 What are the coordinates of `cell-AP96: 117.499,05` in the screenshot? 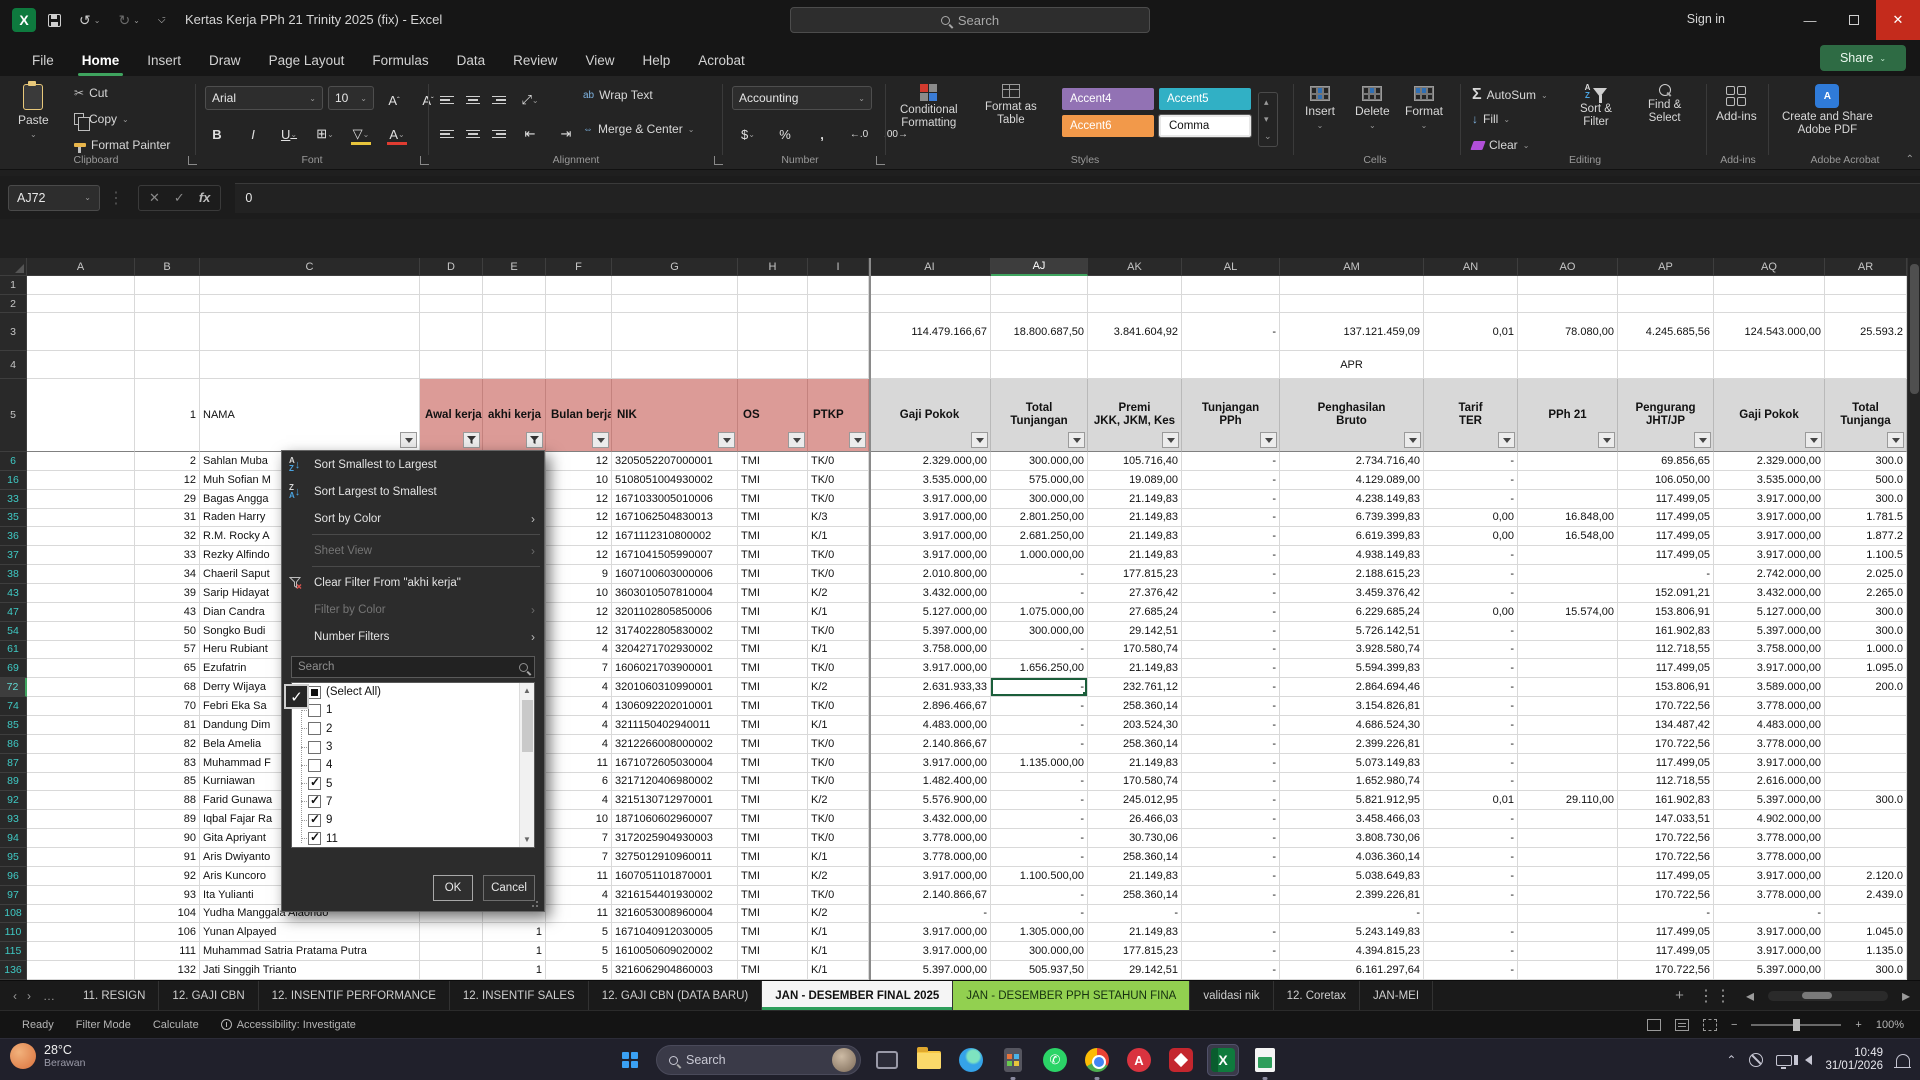 It's located at (1666, 876).